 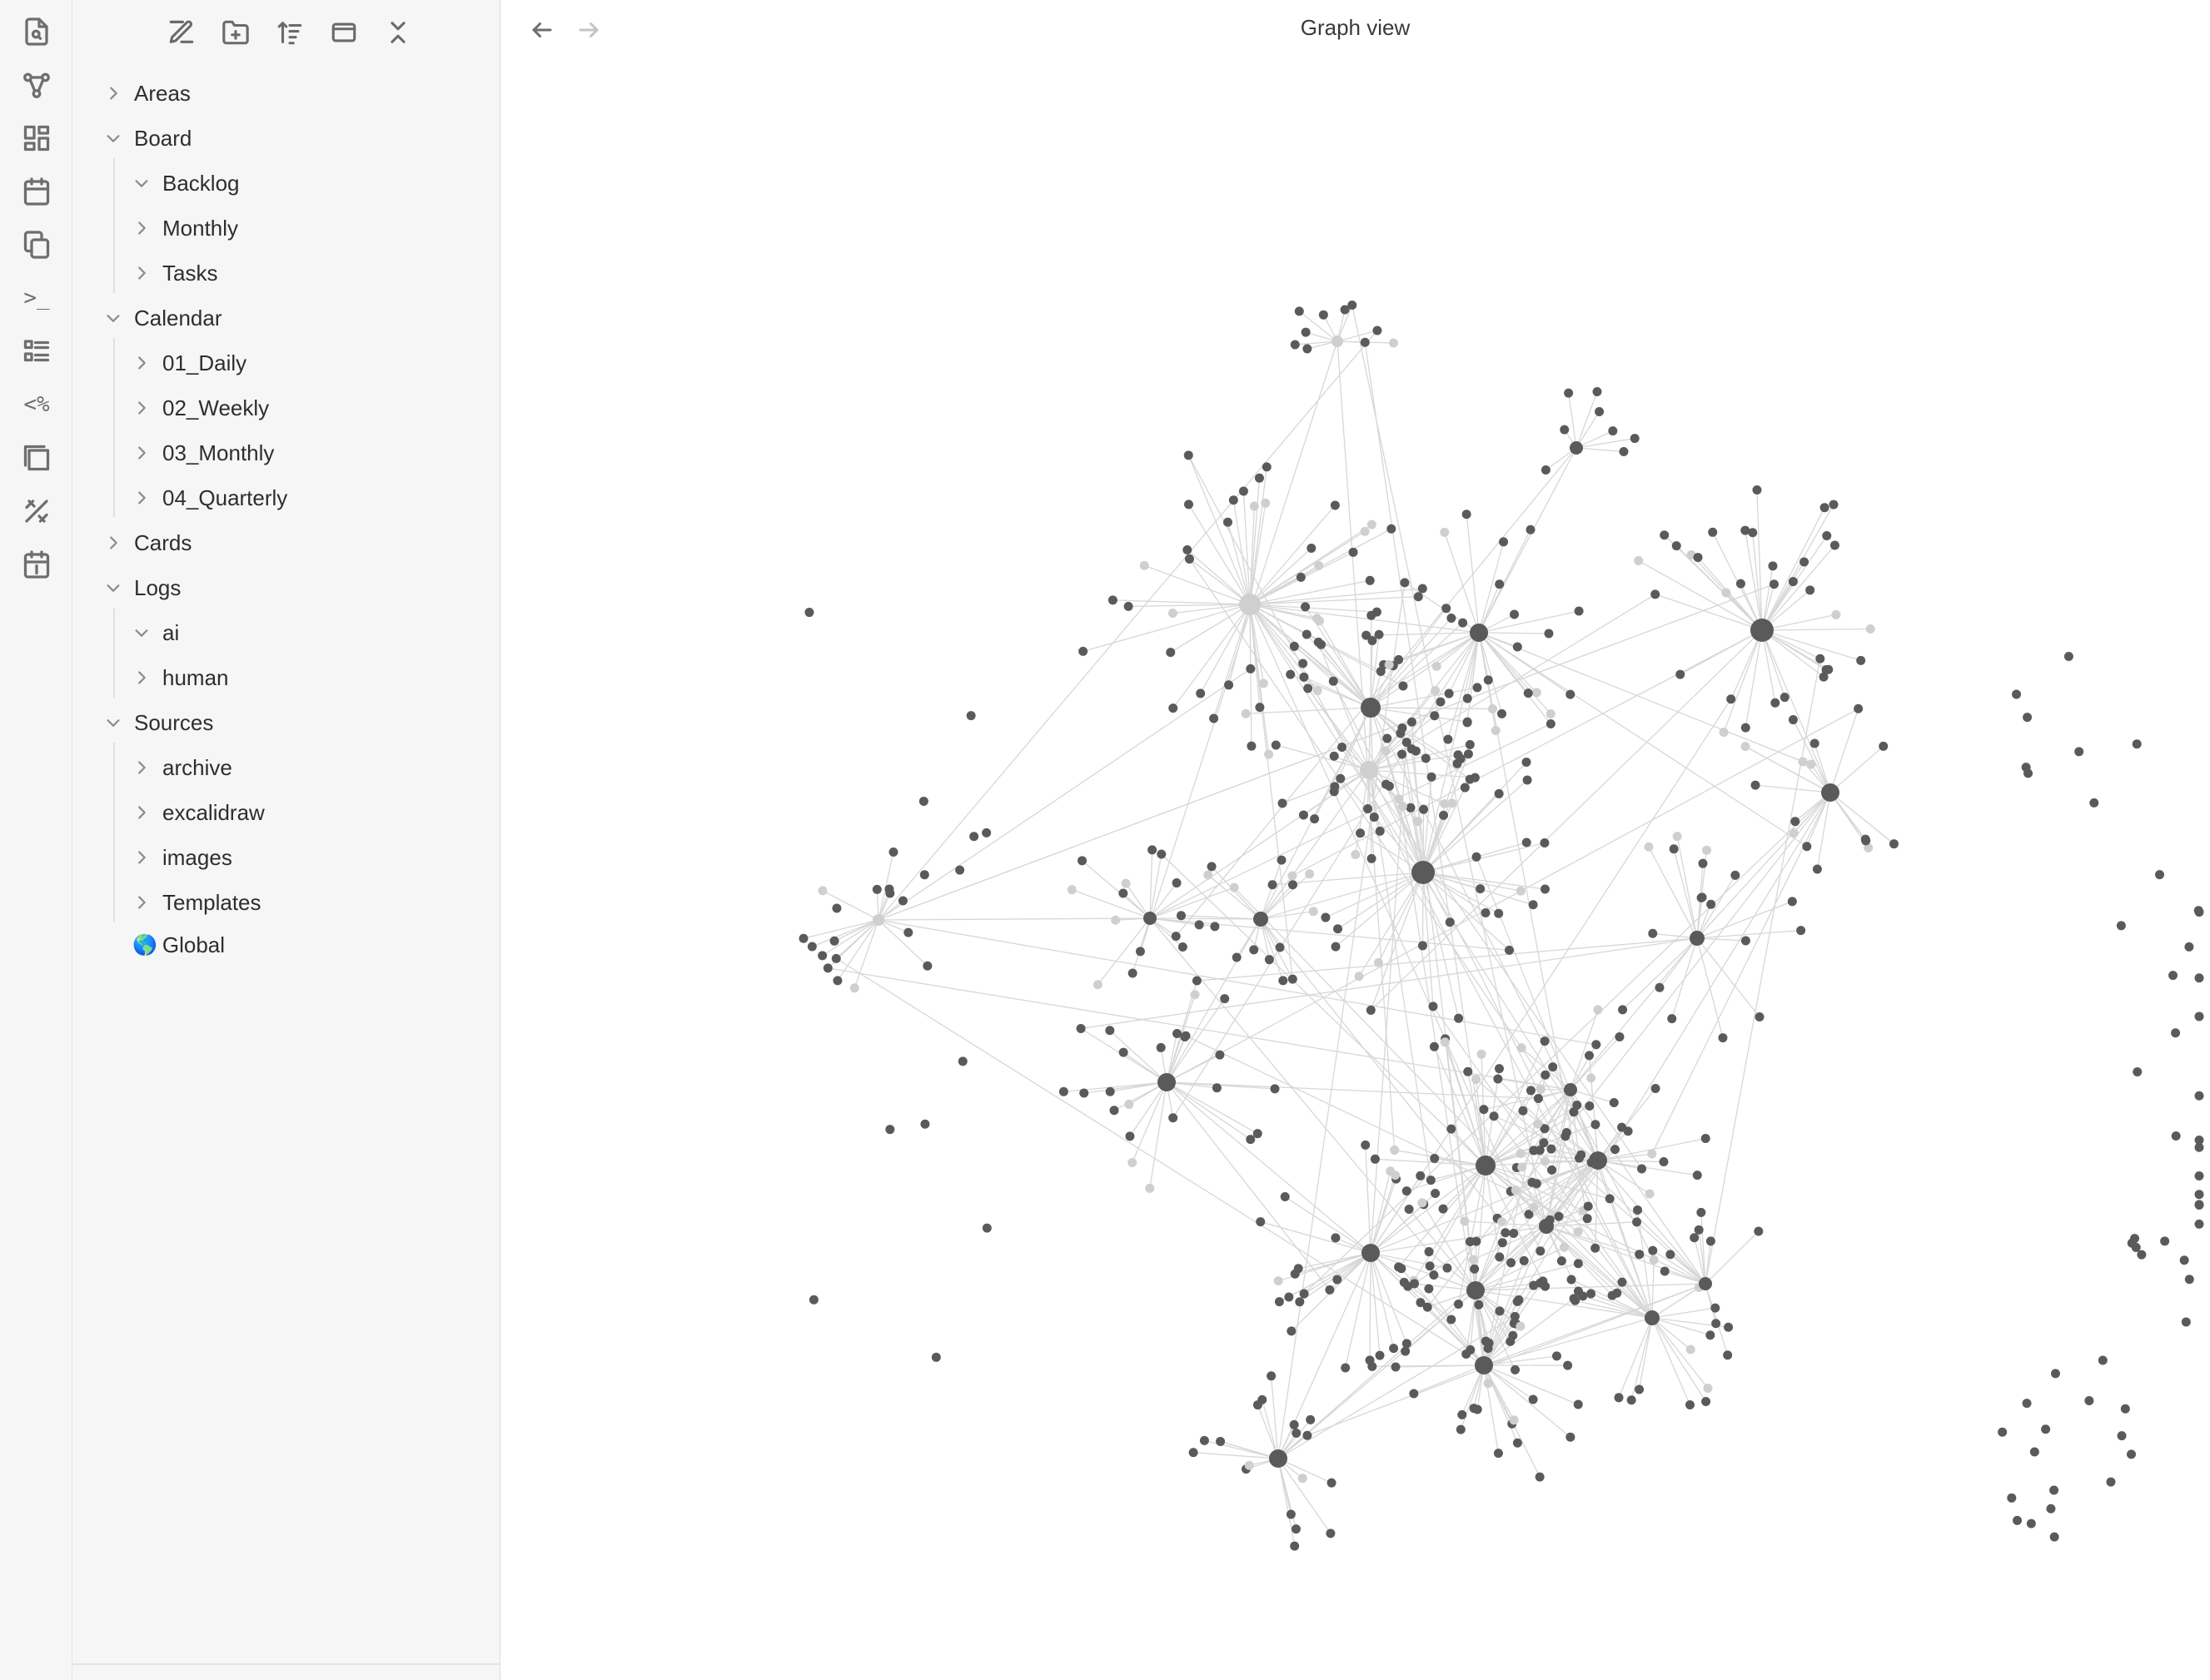 What do you see at coordinates (154, 633) in the screenshot?
I see `tree-item-ai: ai` at bounding box center [154, 633].